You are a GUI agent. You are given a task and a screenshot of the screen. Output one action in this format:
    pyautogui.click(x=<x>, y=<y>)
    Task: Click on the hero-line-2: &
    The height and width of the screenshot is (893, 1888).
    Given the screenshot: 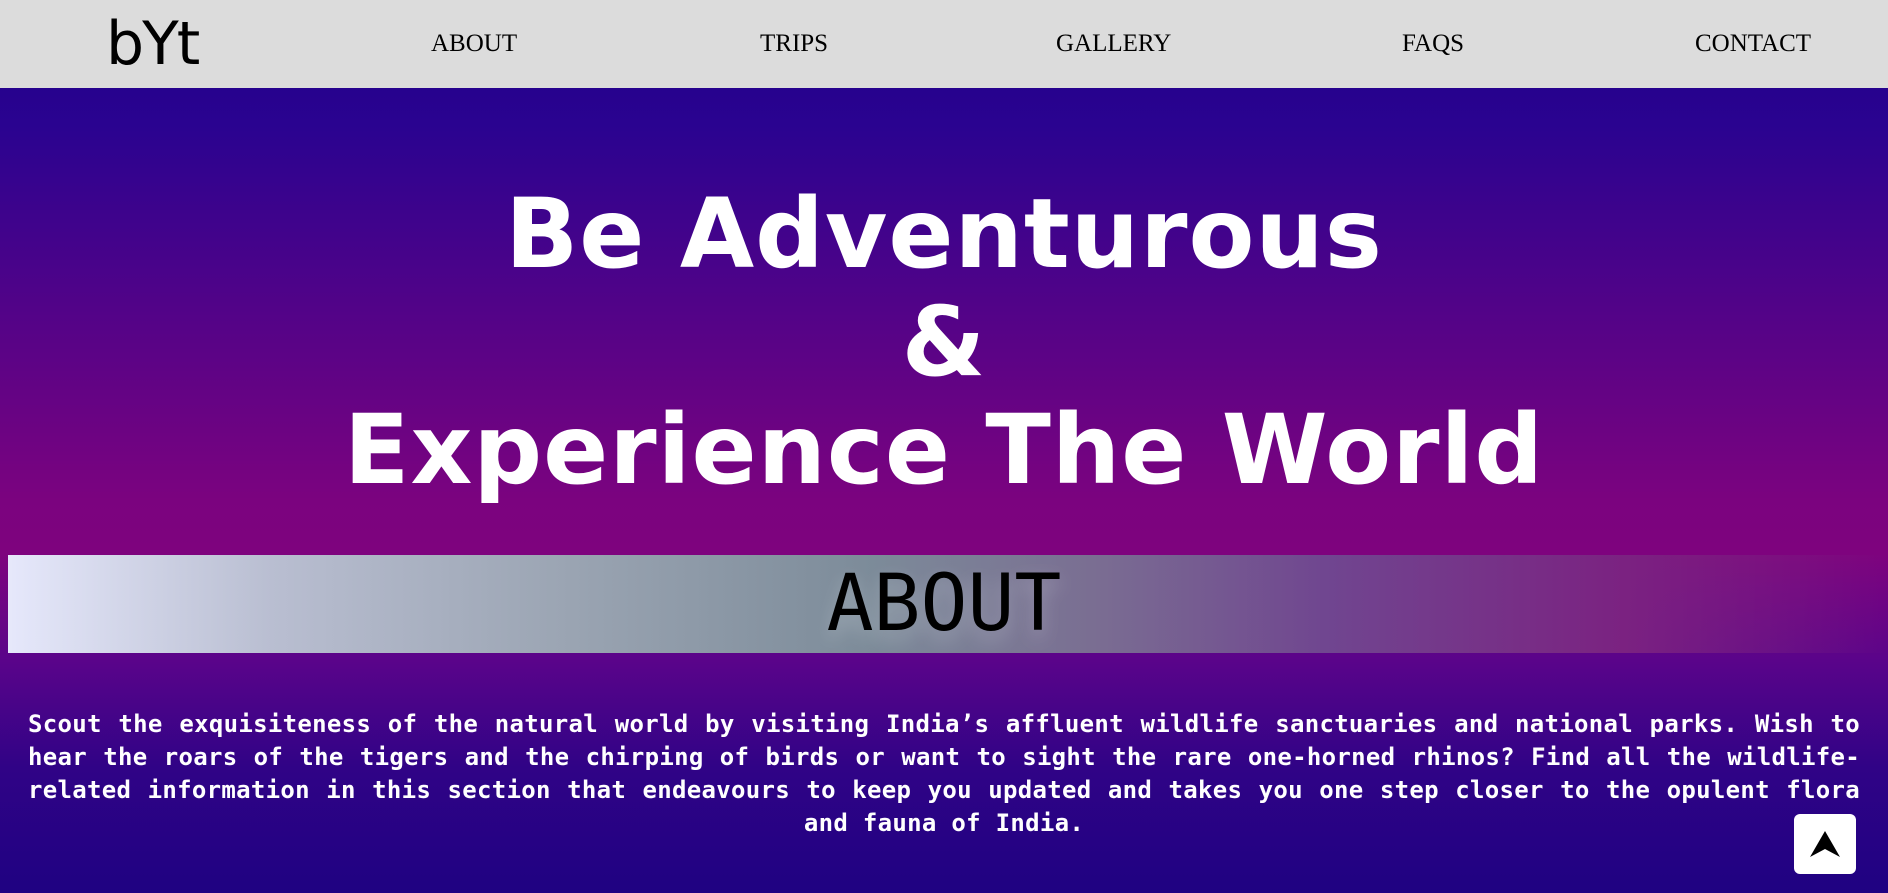 What is the action you would take?
    pyautogui.click(x=944, y=342)
    